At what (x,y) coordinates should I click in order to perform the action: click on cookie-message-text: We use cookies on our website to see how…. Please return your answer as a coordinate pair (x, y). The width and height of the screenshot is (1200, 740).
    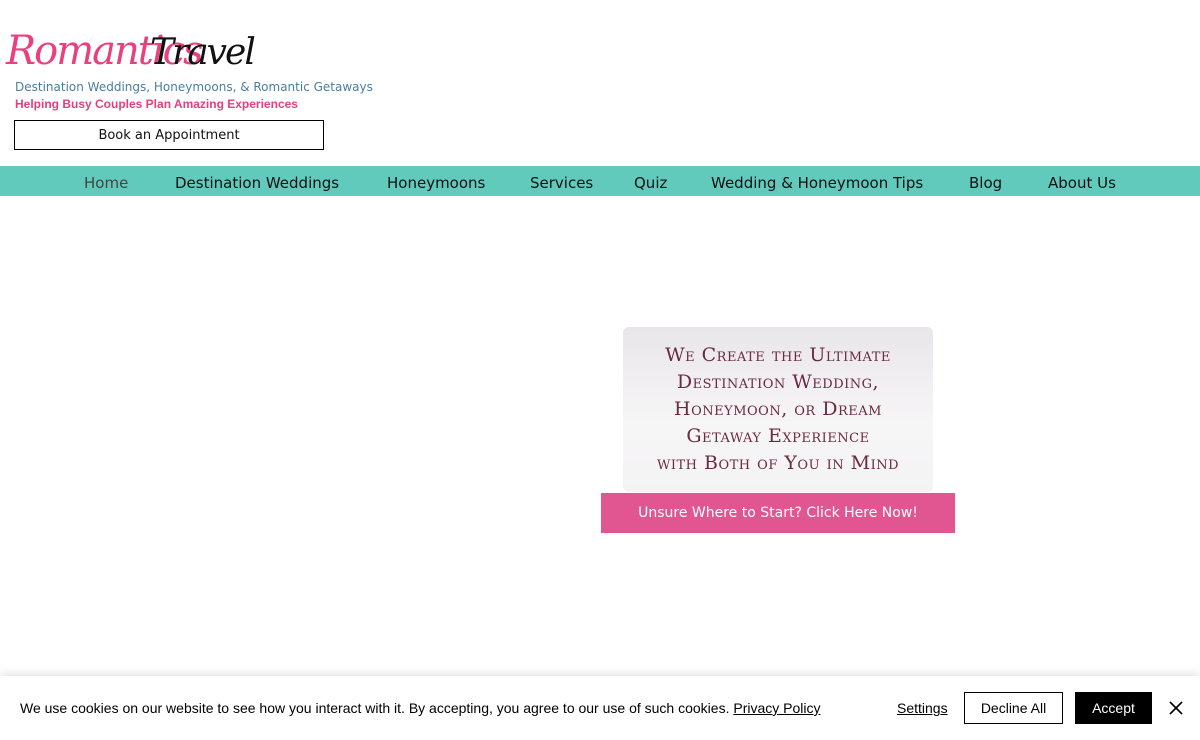
    Looking at the image, I should click on (375, 708).